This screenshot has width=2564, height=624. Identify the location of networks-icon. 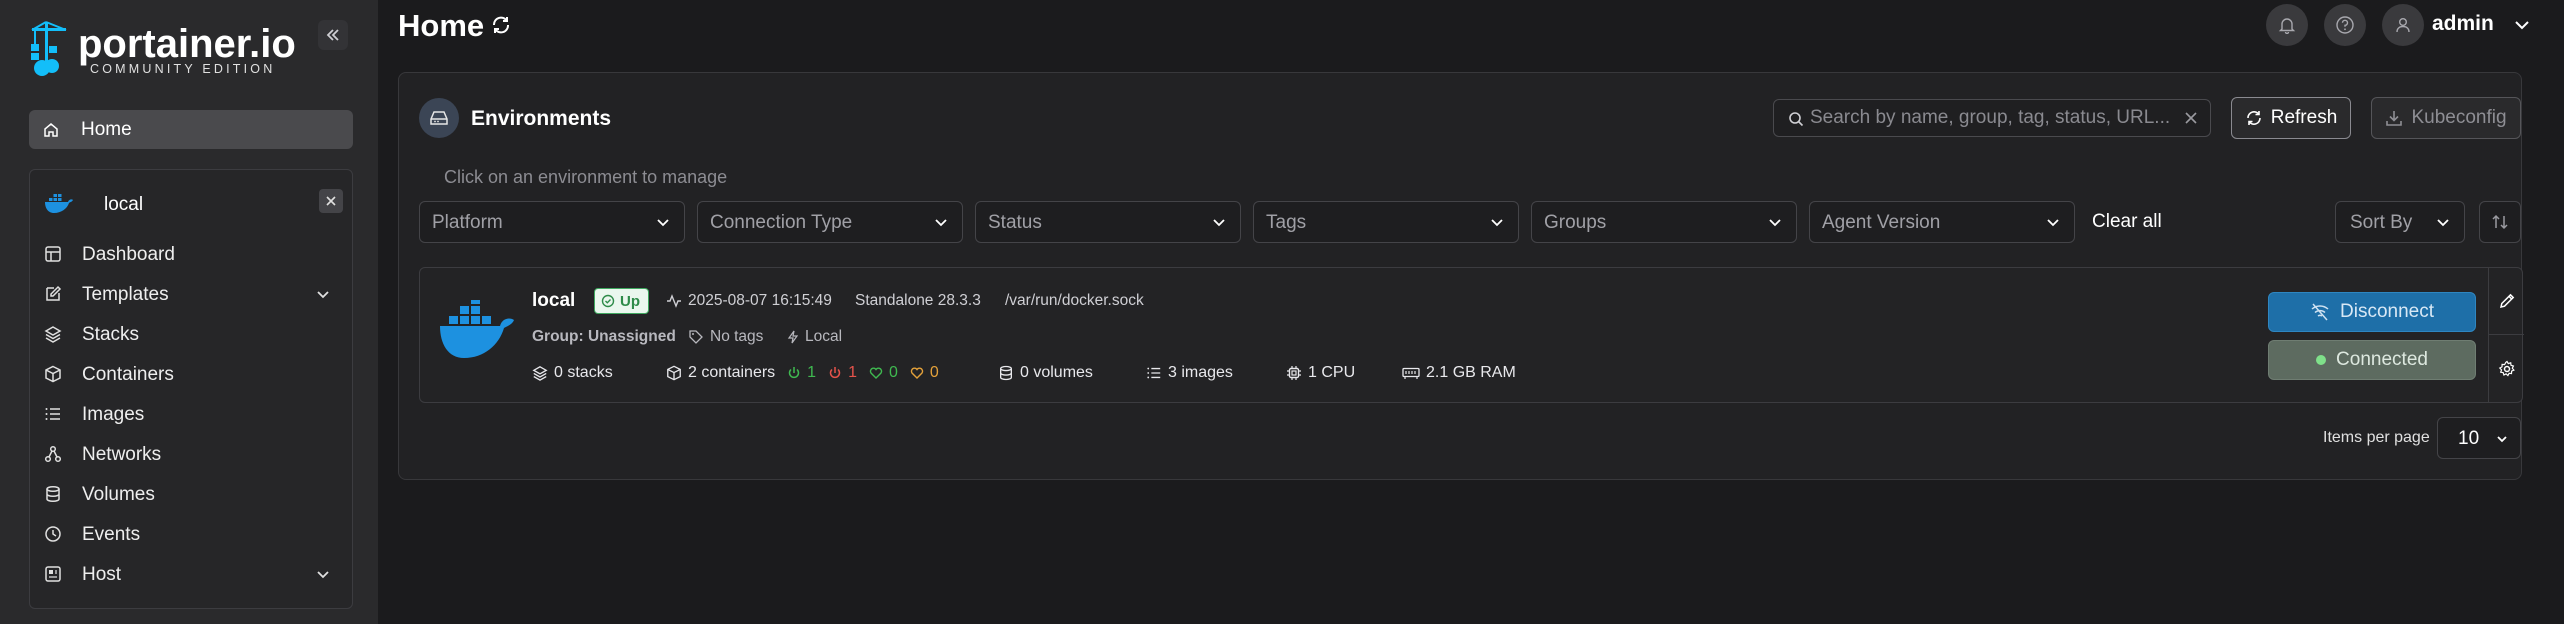
(53, 454).